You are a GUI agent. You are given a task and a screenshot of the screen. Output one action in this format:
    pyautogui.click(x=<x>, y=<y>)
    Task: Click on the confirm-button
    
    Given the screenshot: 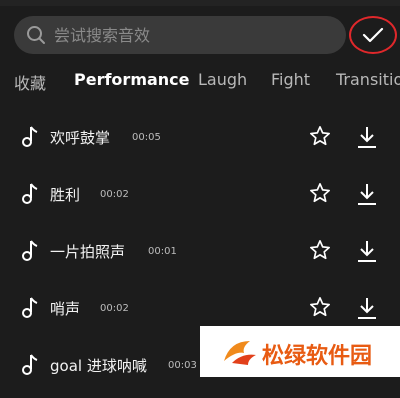 What is the action you would take?
    pyautogui.click(x=373, y=35)
    